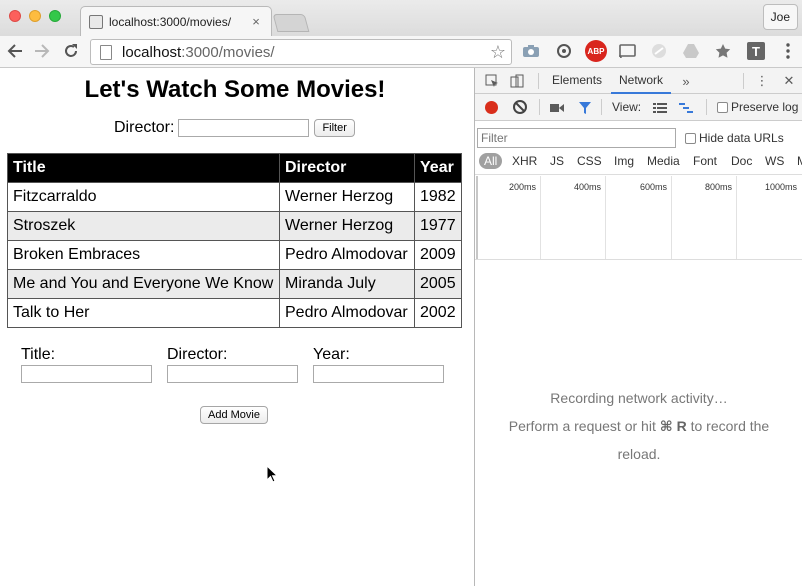 The height and width of the screenshot is (586, 802). Describe the element at coordinates (228, 52) in the screenshot. I see `url-path: :3000/movies/` at that location.